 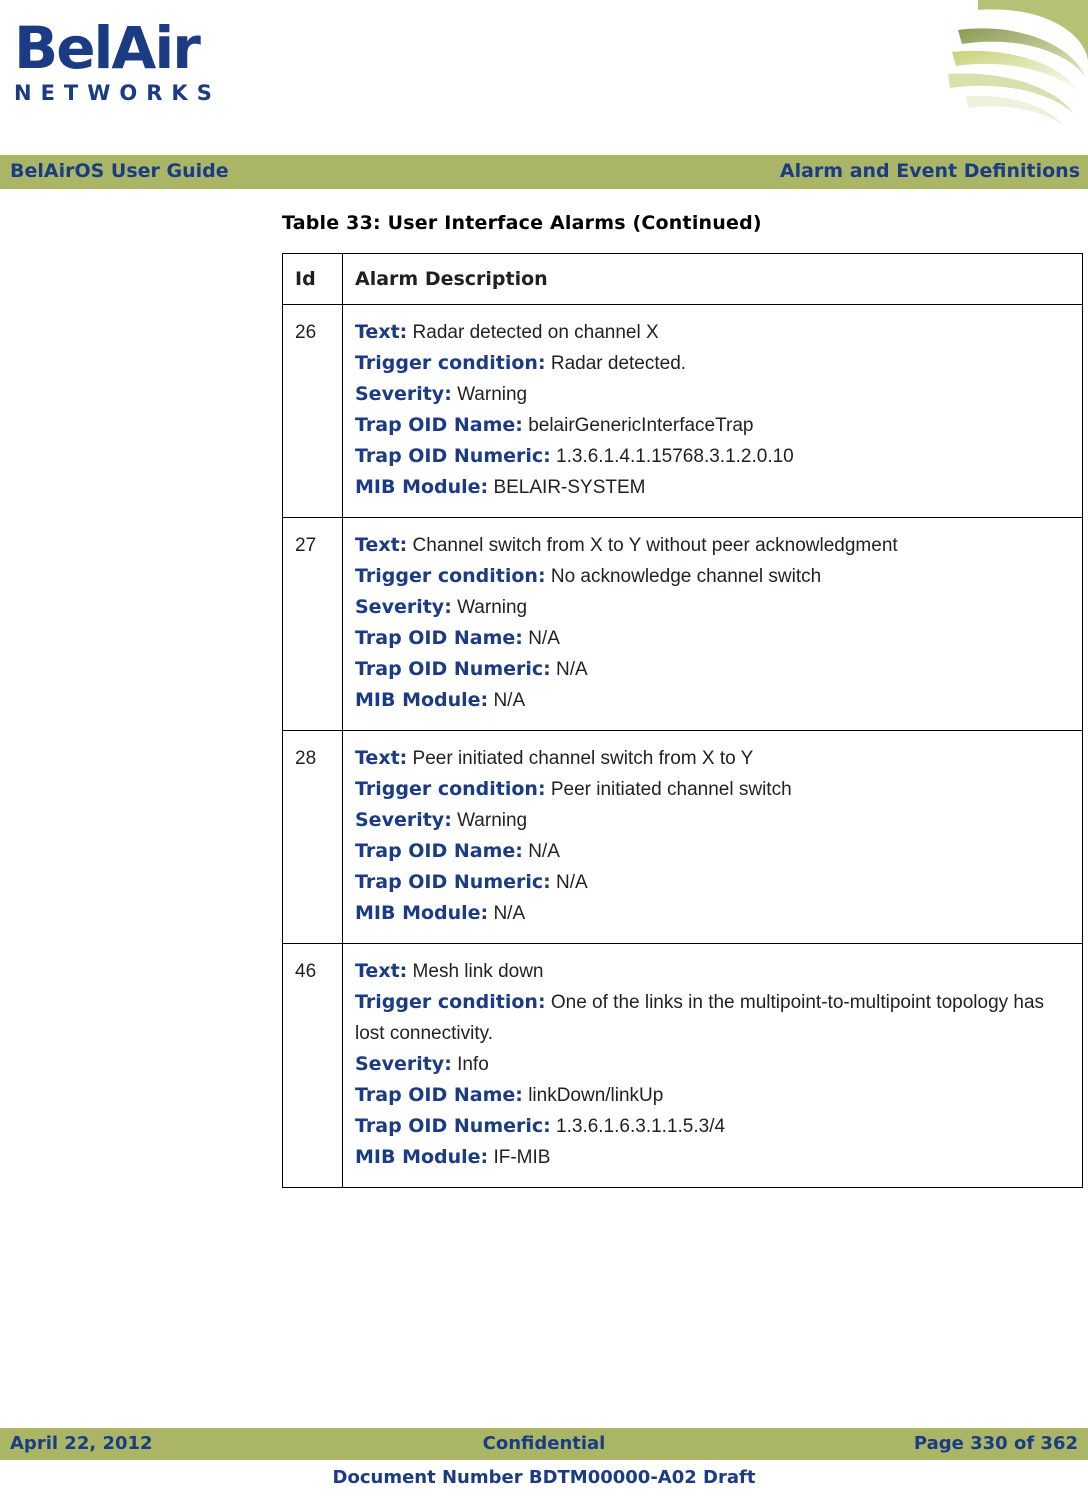 I want to click on table-header-row: Id Alarm Description, so click(x=682, y=279).